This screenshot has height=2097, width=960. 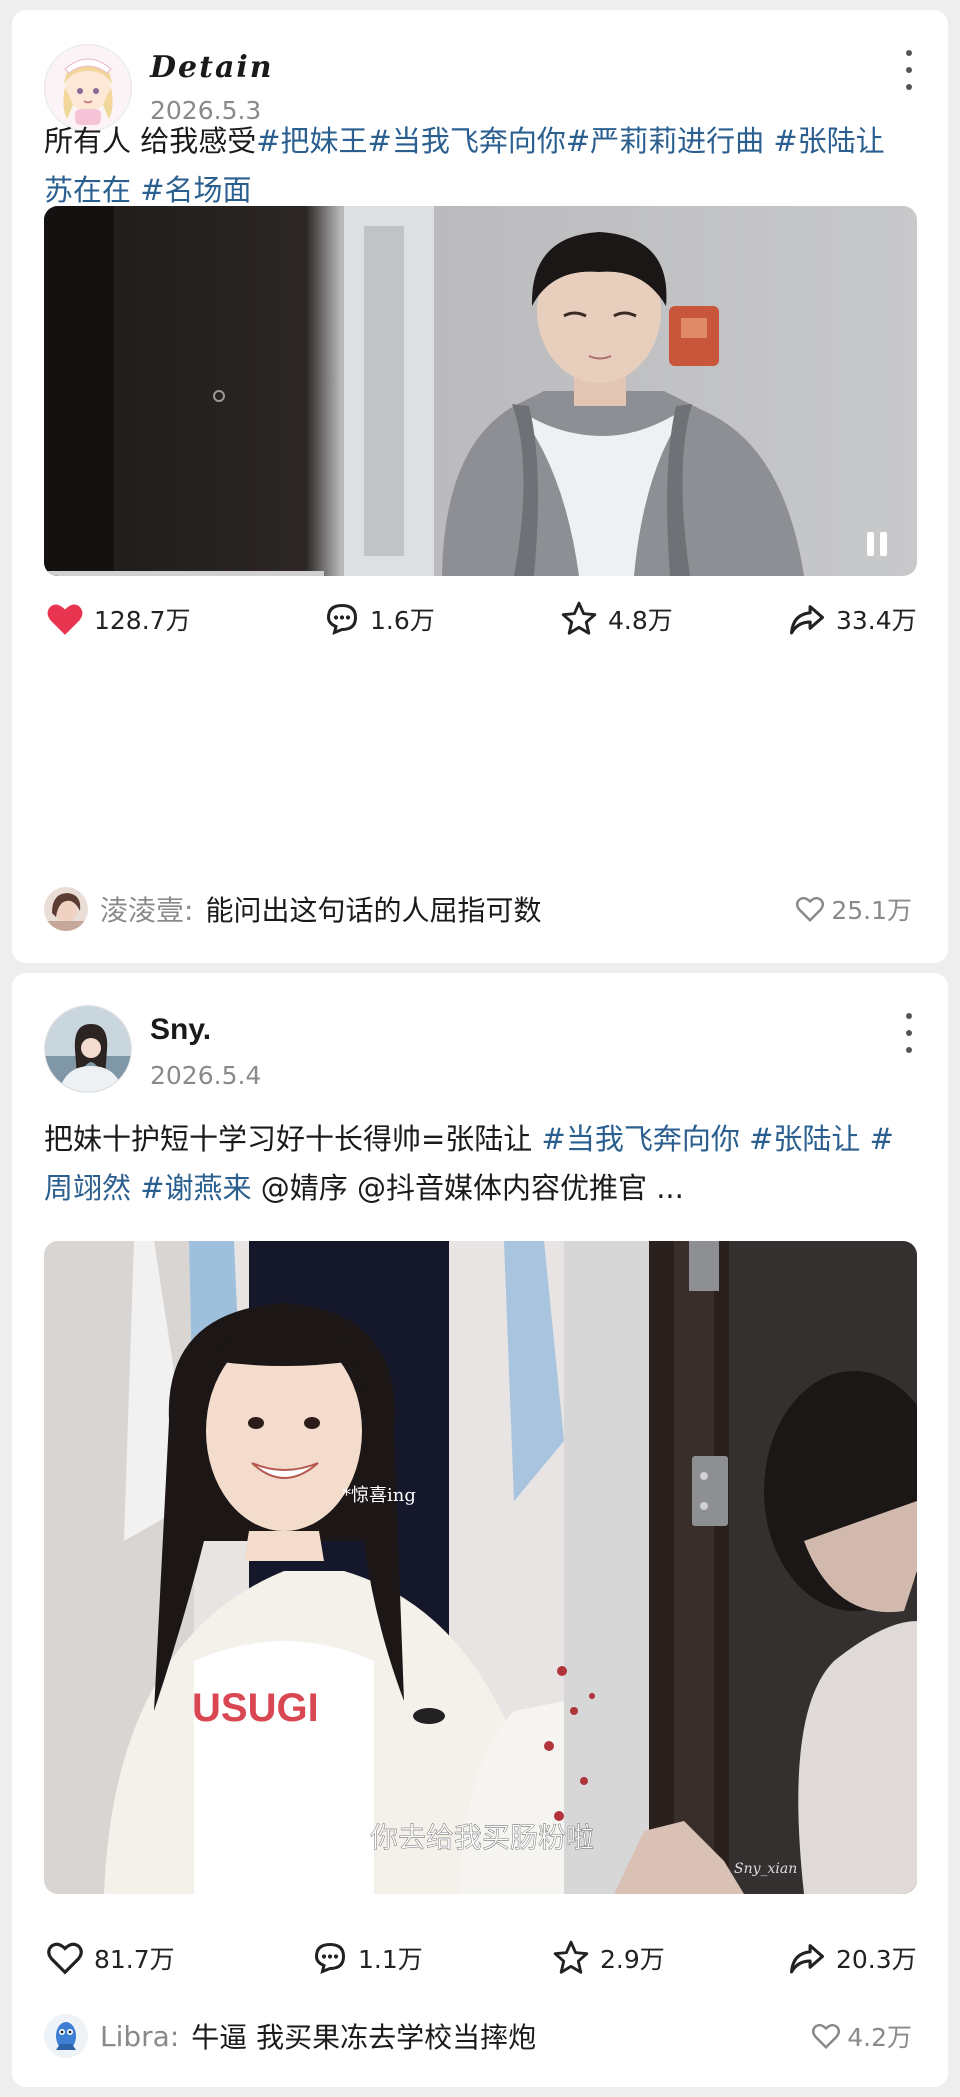 I want to click on comment-text: 能问出这句话的人屈指可数, so click(x=373, y=910).